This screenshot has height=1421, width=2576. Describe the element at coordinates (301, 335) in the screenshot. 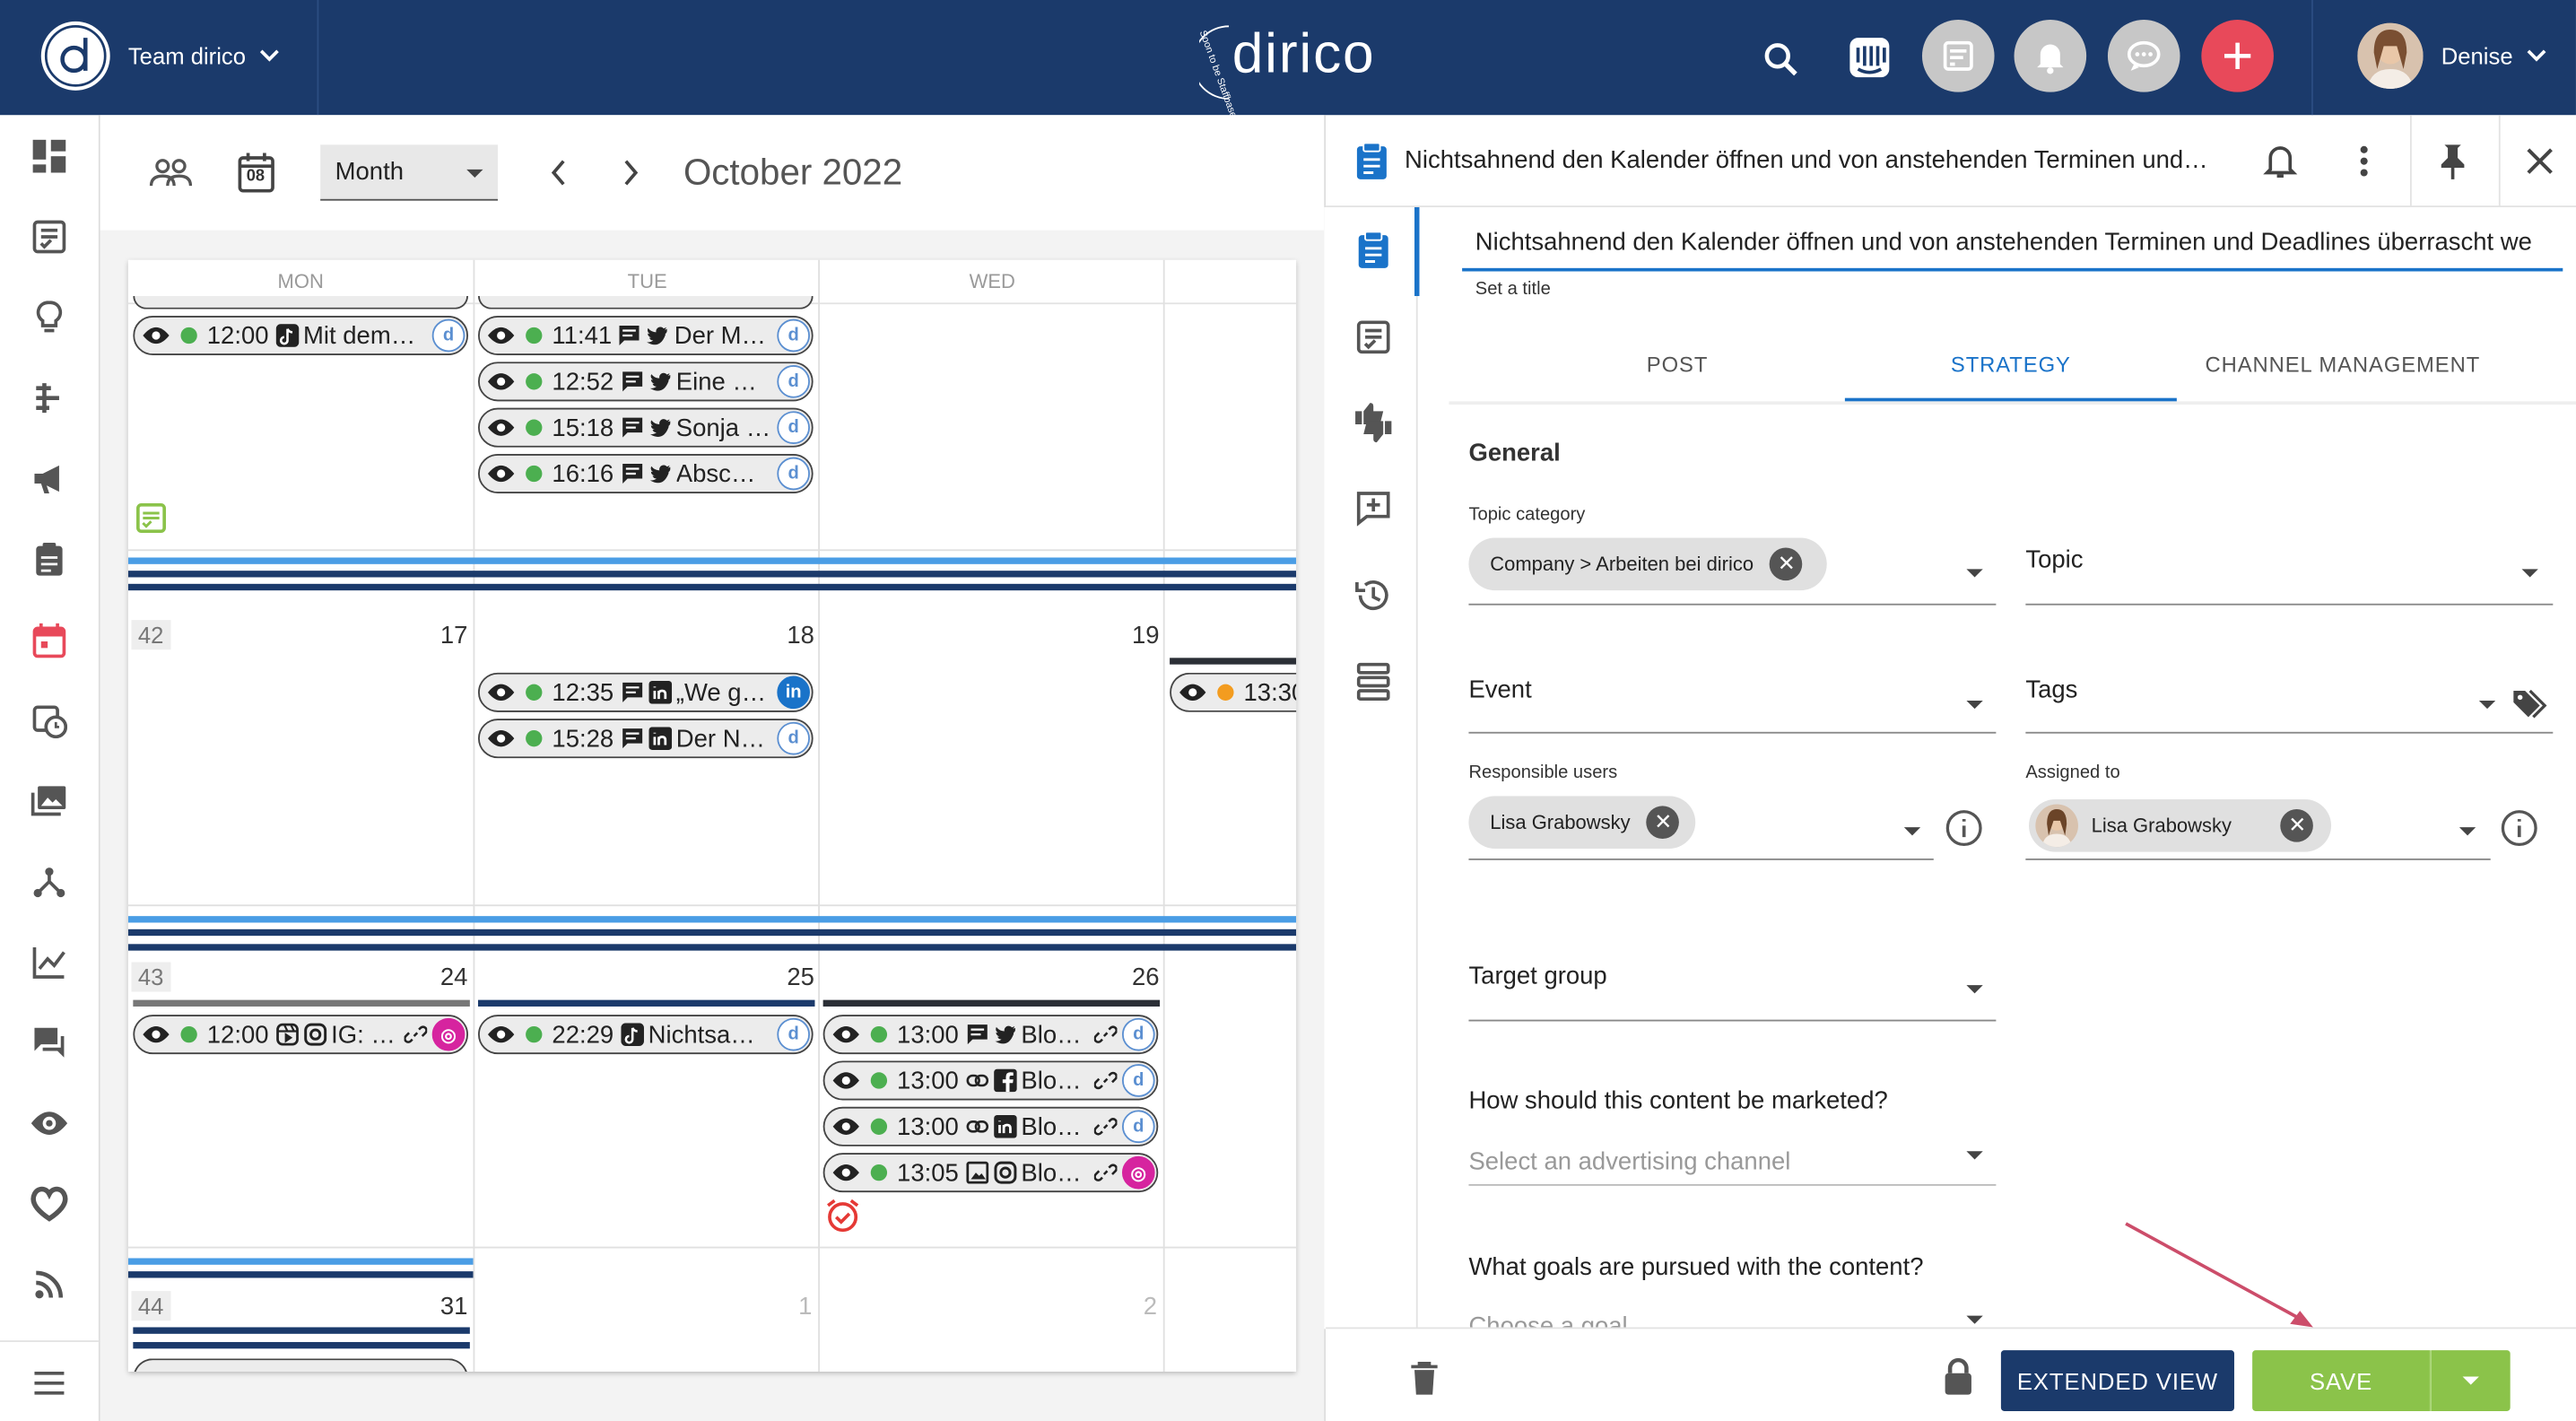

I see `event-pill: 12:00 Mit dem… d` at that location.